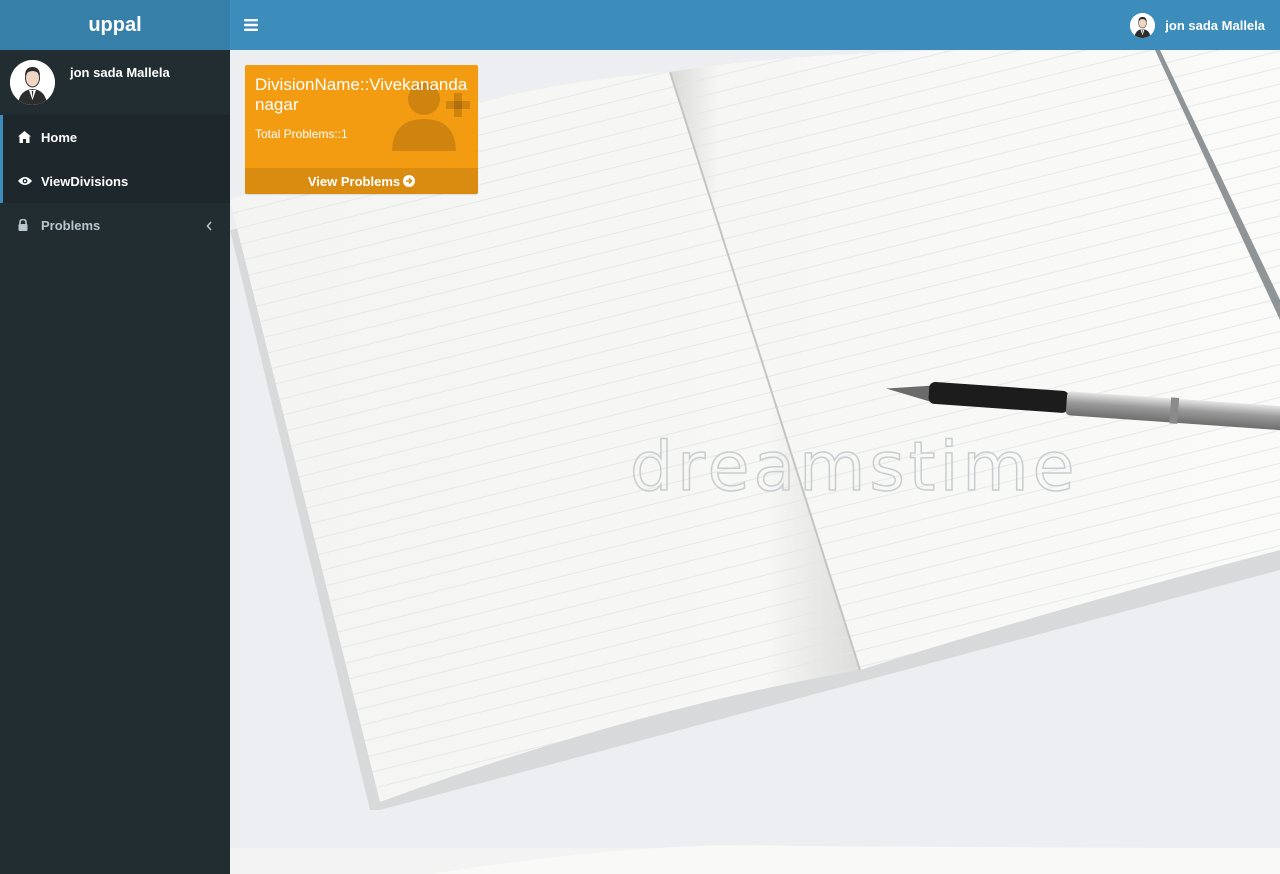 The height and width of the screenshot is (874, 1280). Describe the element at coordinates (120, 72) in the screenshot. I see `sidebar-user-name: jon sada Mallela` at that location.